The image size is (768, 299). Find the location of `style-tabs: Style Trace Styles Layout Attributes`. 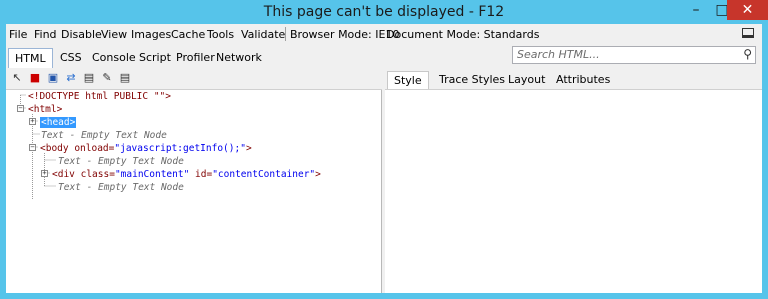

style-tabs: Style Trace Styles Layout Attributes is located at coordinates (573, 79).